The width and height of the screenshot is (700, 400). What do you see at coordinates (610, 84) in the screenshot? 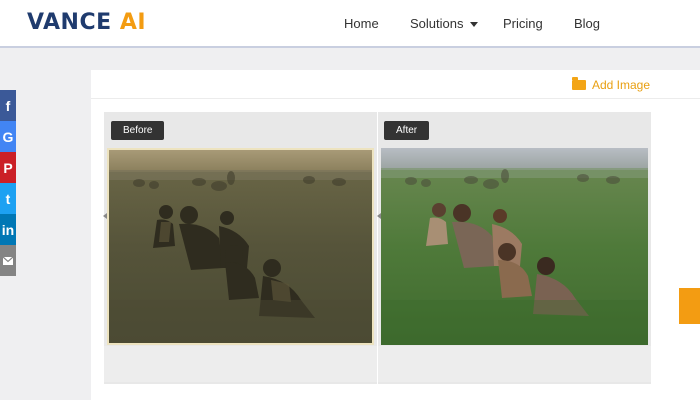
I see `add-image-button: Add Image` at bounding box center [610, 84].